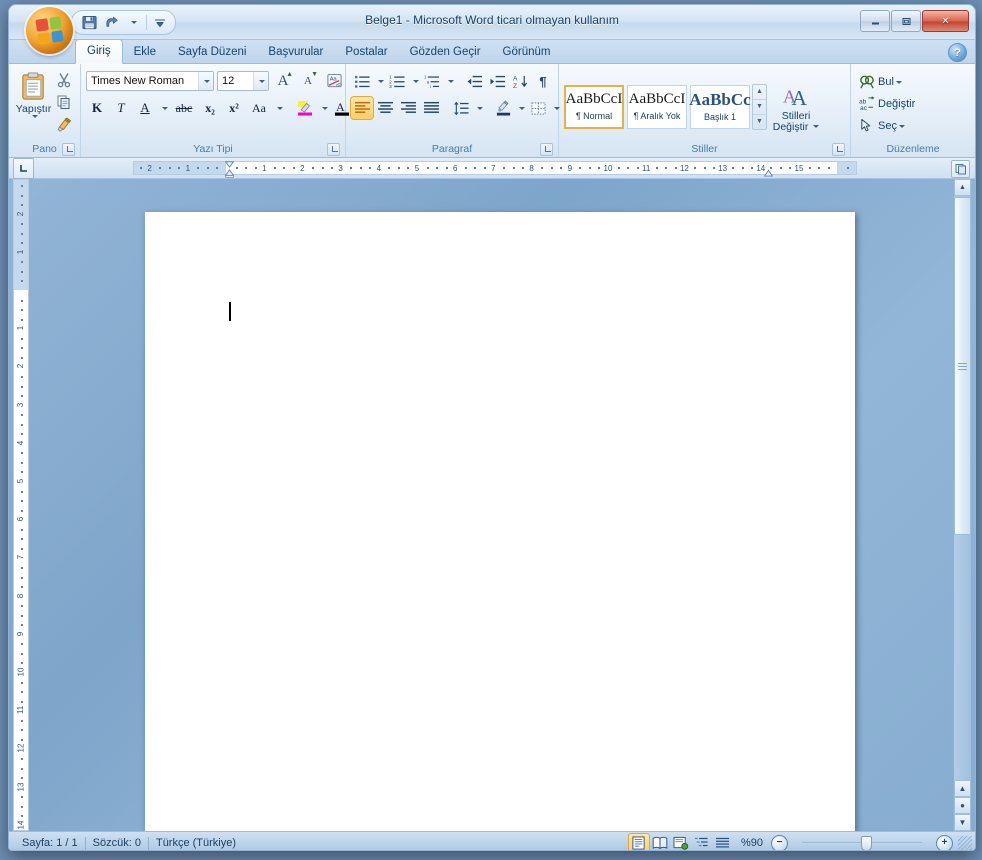  Describe the element at coordinates (497, 81) in the screenshot. I see `increase-indent-button` at that location.